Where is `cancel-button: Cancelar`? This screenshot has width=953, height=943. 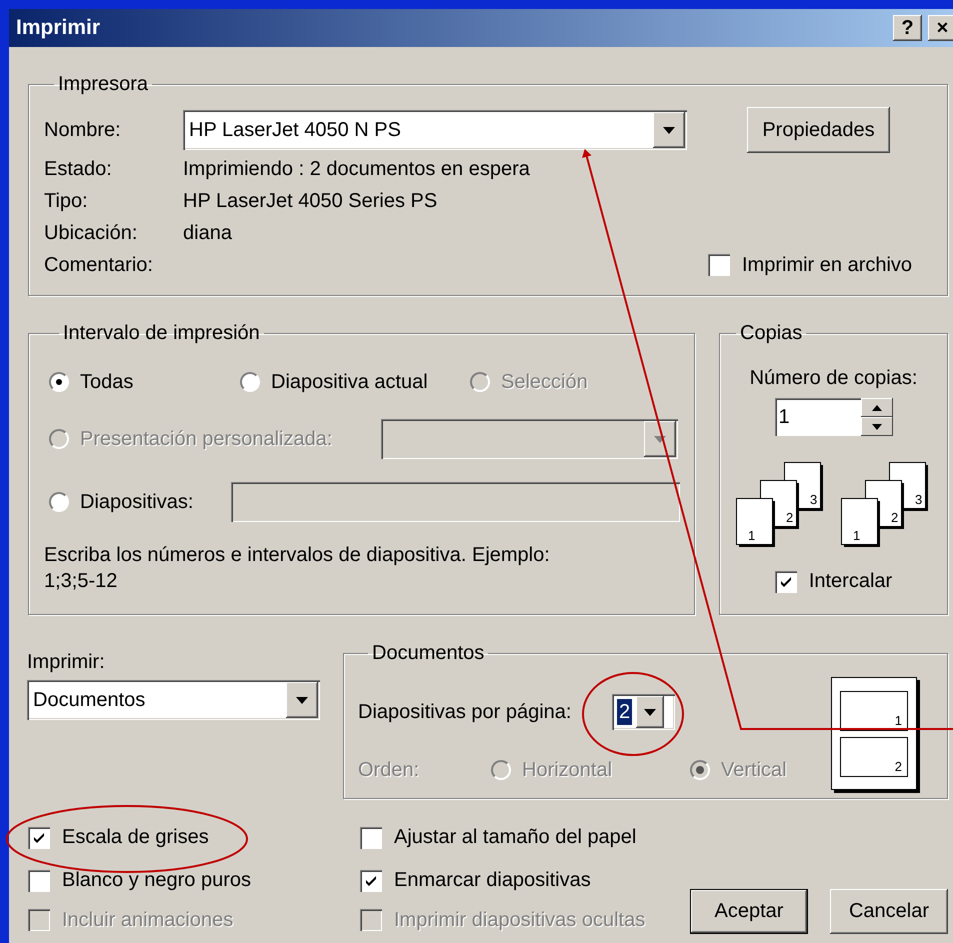 cancel-button: Cancelar is located at coordinates (889, 911).